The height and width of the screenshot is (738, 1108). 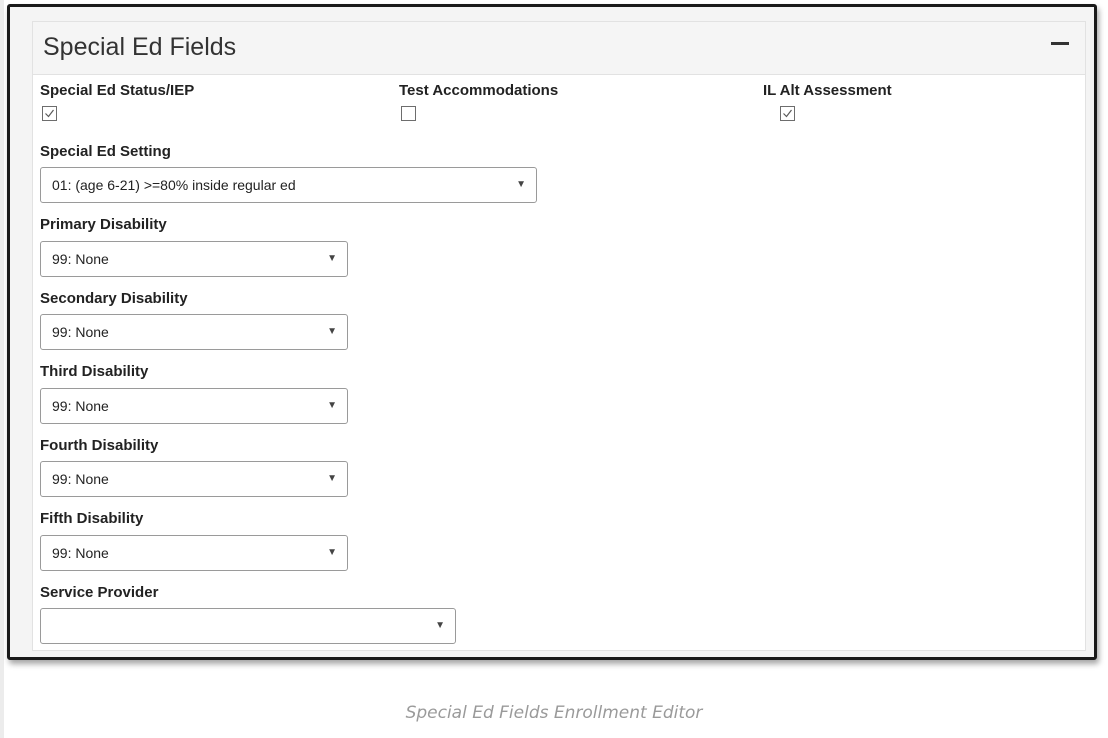 What do you see at coordinates (248, 626) in the screenshot?
I see `service-provider-select: ▼` at bounding box center [248, 626].